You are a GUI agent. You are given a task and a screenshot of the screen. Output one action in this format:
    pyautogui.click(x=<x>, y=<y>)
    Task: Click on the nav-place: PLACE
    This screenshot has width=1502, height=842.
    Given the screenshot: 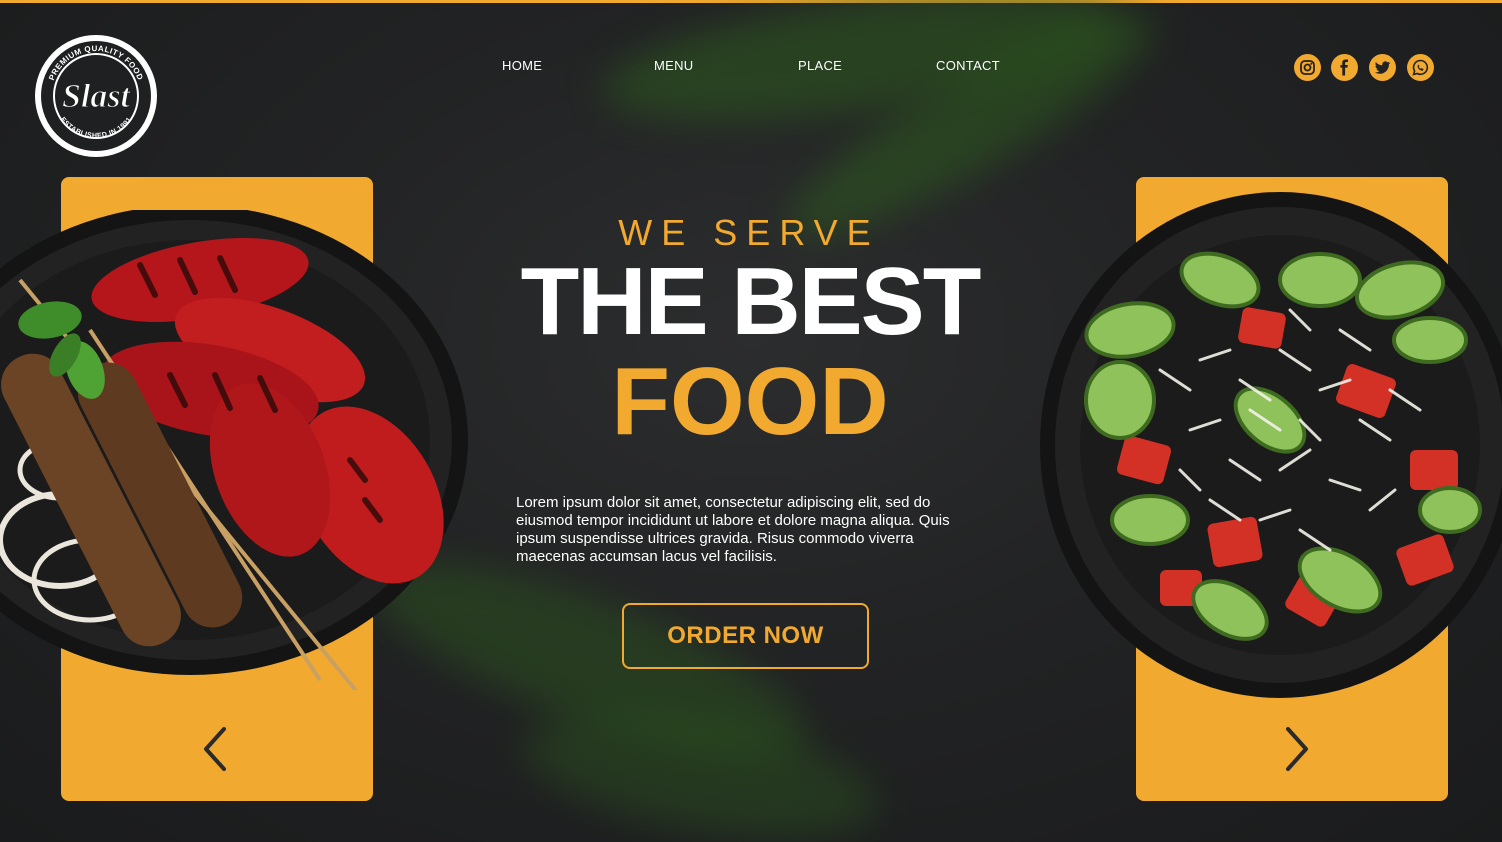 What is the action you would take?
    pyautogui.click(x=820, y=65)
    